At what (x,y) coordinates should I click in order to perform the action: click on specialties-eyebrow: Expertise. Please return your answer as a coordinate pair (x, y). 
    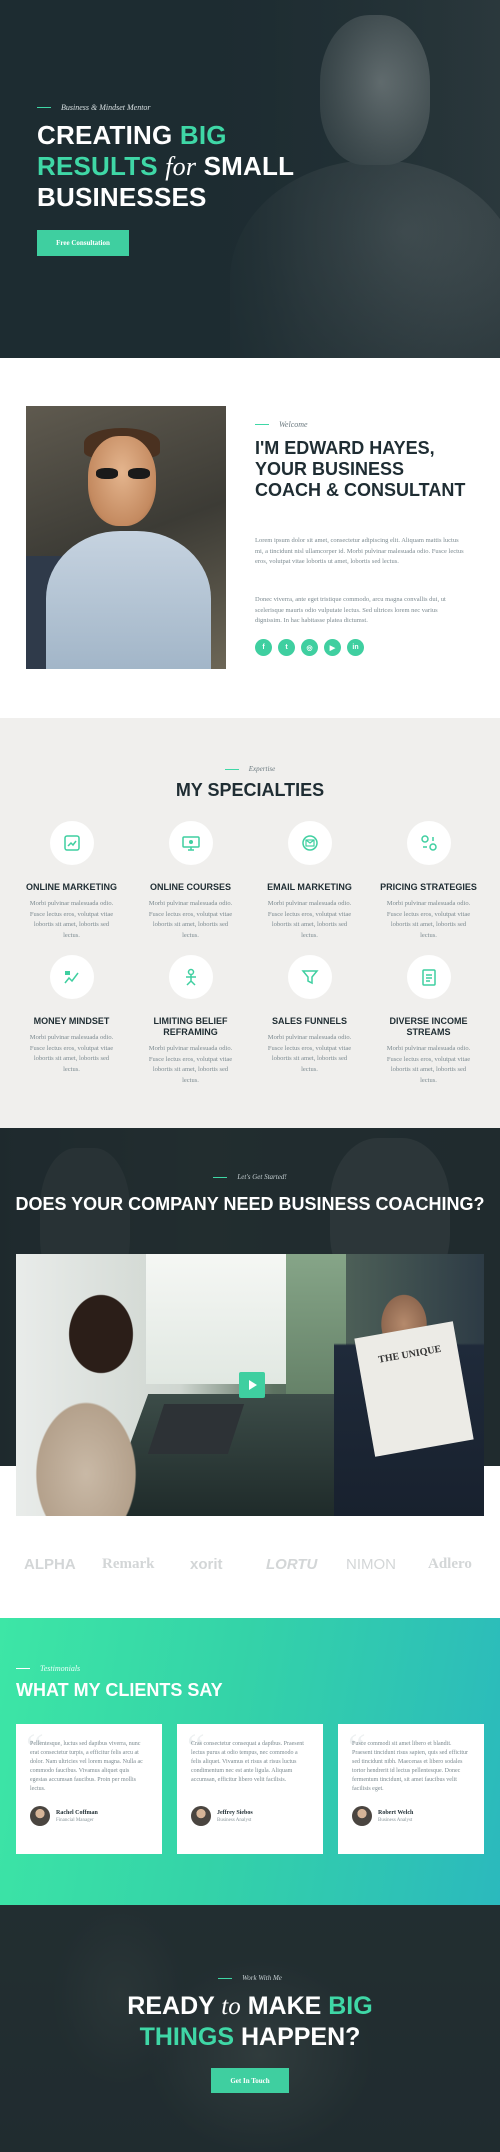
    Looking at the image, I should click on (250, 769).